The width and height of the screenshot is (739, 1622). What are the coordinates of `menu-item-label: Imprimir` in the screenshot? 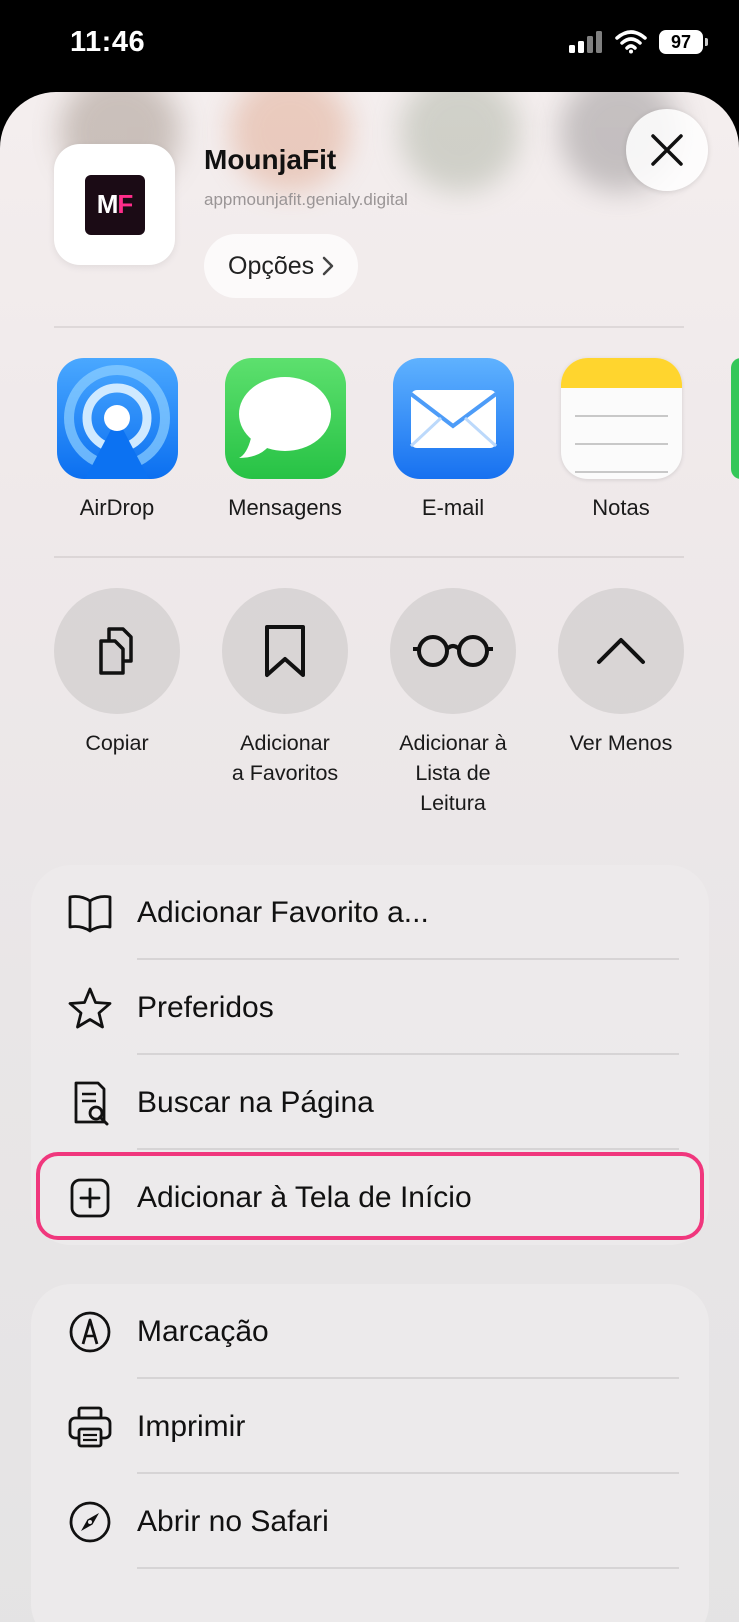 It's located at (191, 1426).